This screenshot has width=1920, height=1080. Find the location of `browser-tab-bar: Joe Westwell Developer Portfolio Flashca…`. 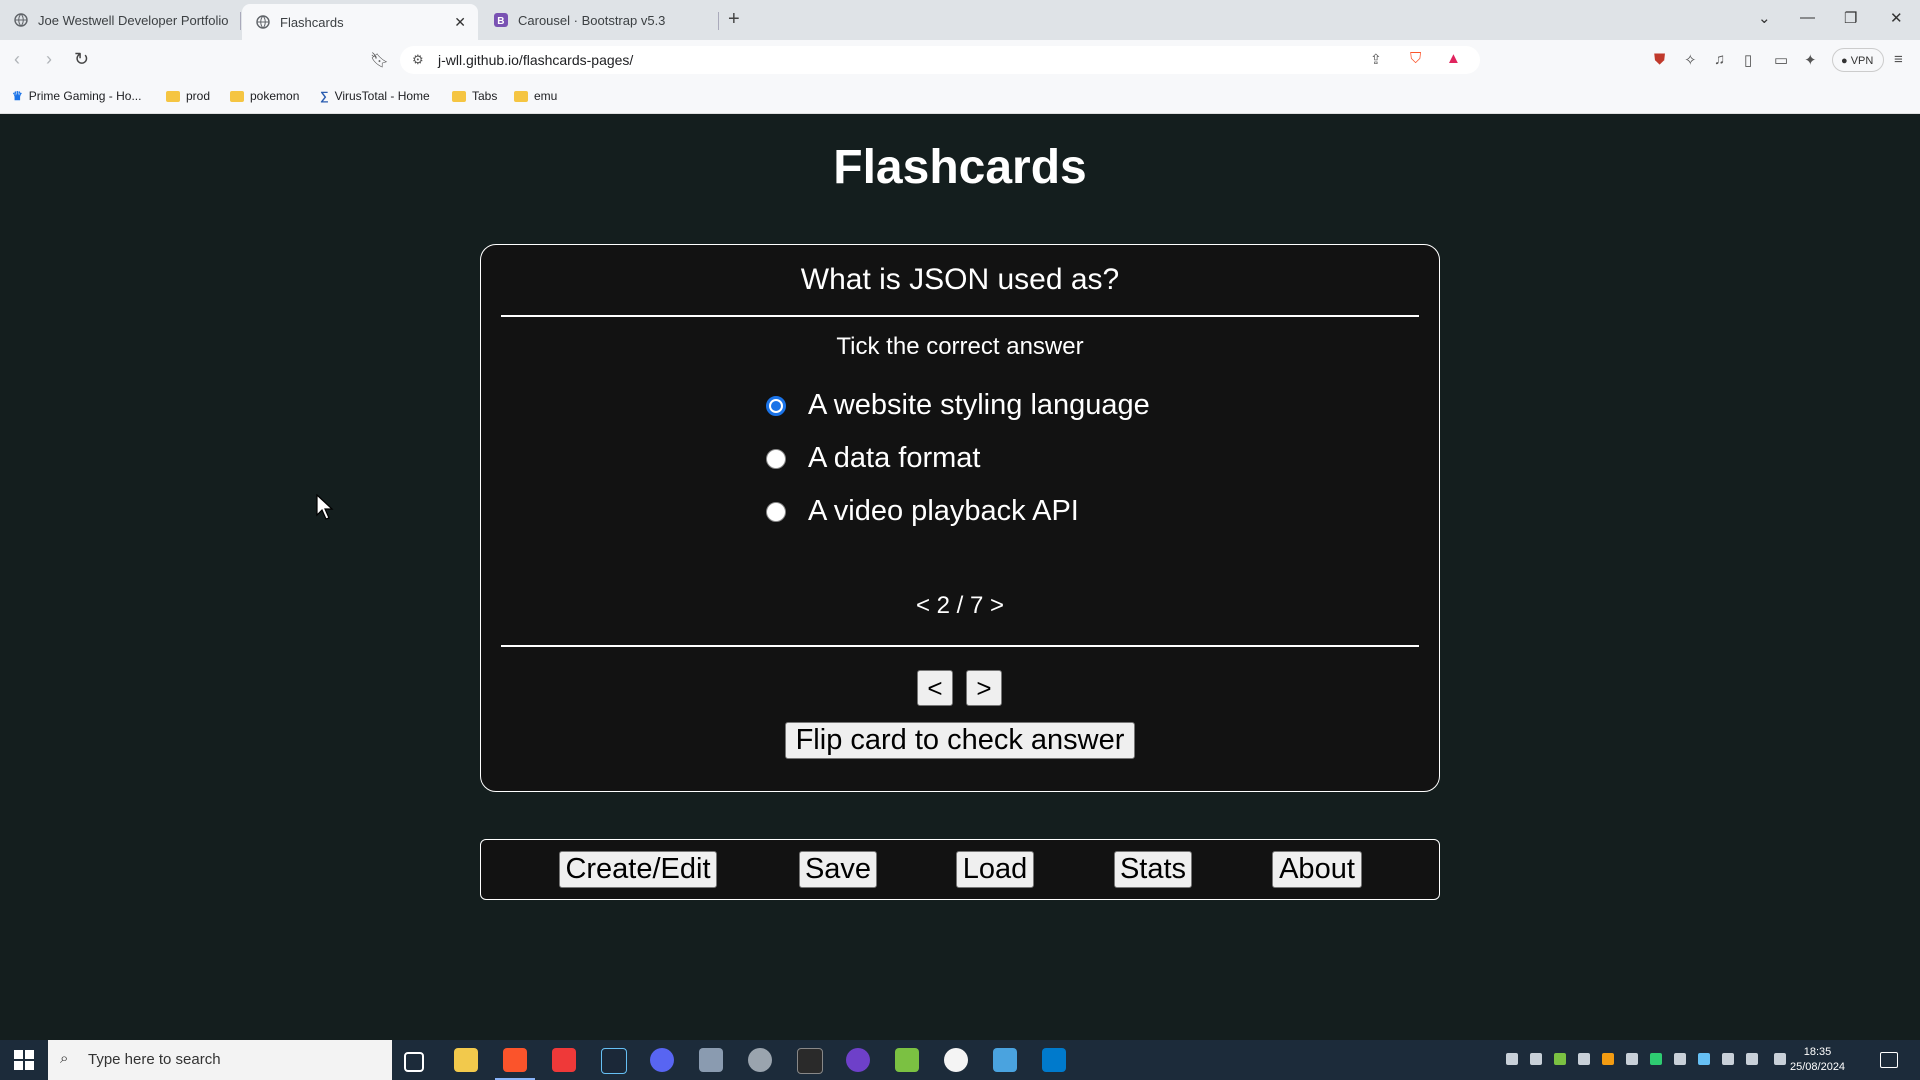

browser-tab-bar: Joe Westwell Developer Portfolio Flashca… is located at coordinates (960, 20).